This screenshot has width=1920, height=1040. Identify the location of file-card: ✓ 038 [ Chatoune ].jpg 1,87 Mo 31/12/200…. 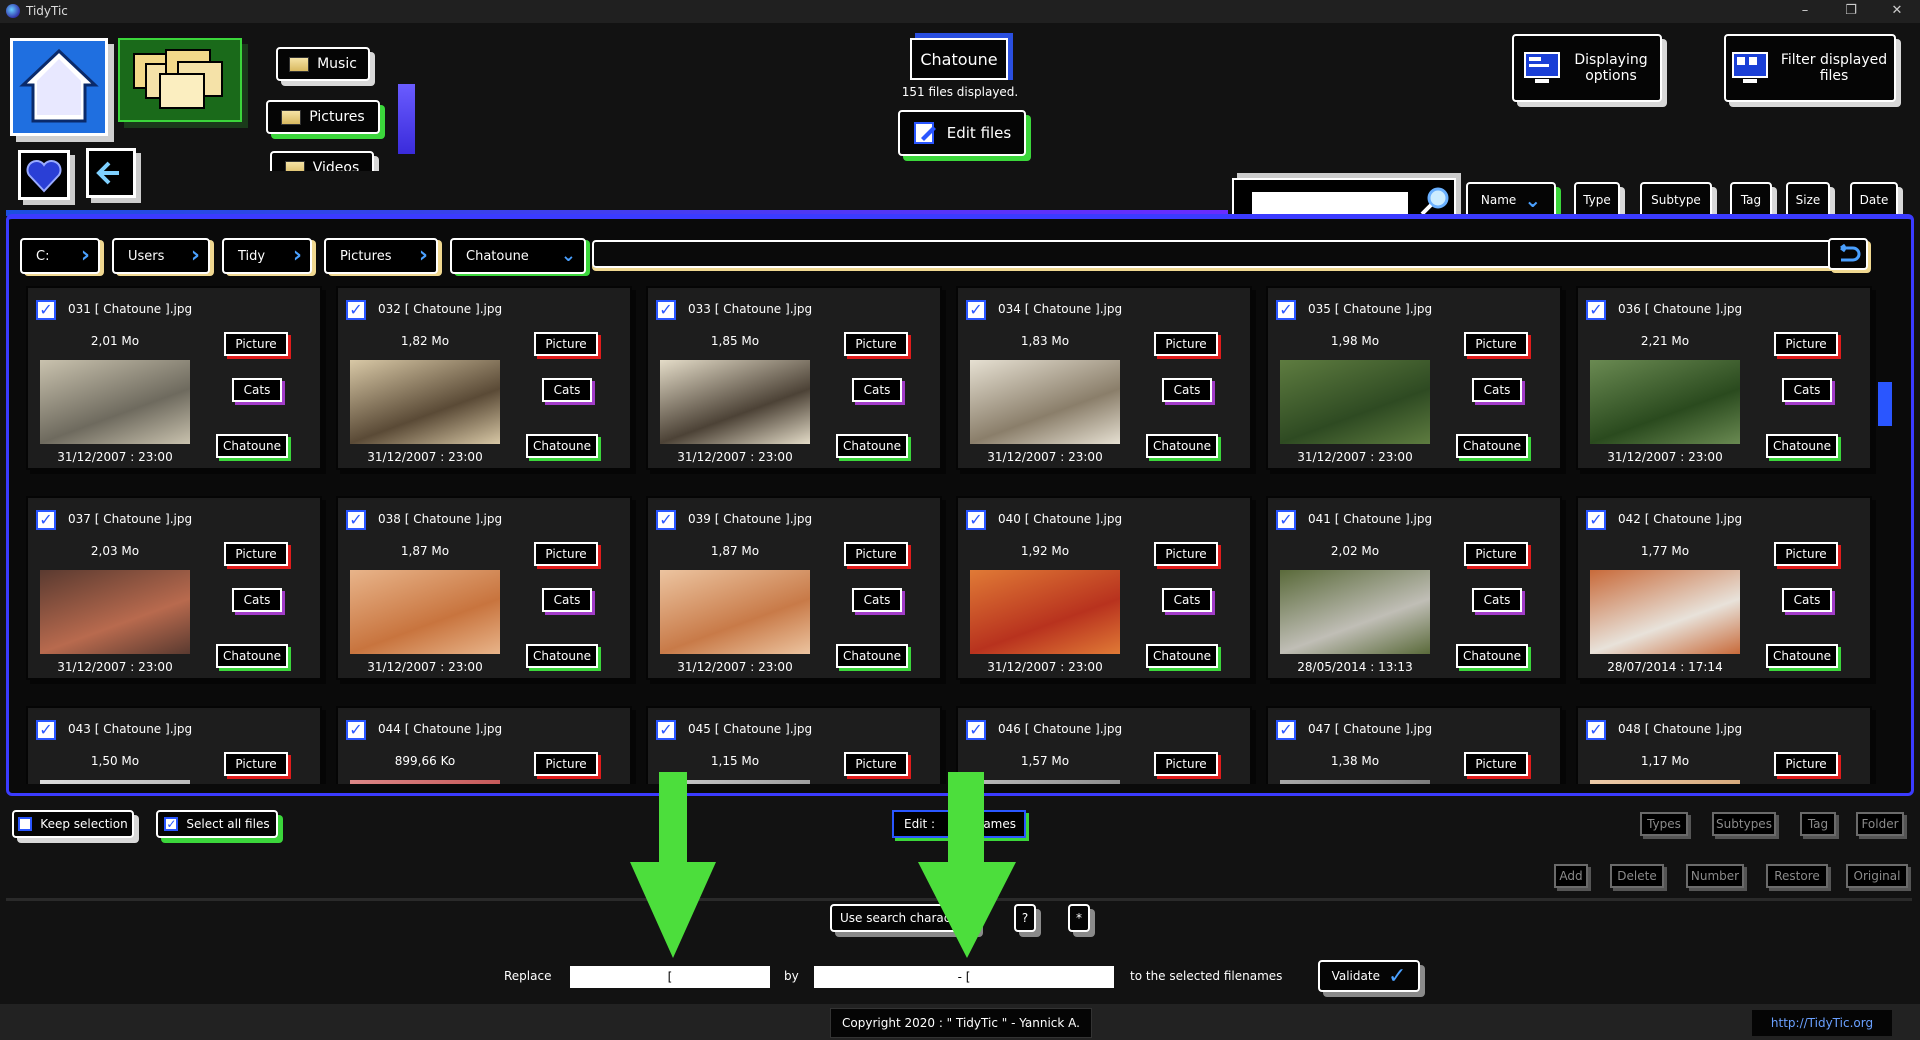
(484, 588).